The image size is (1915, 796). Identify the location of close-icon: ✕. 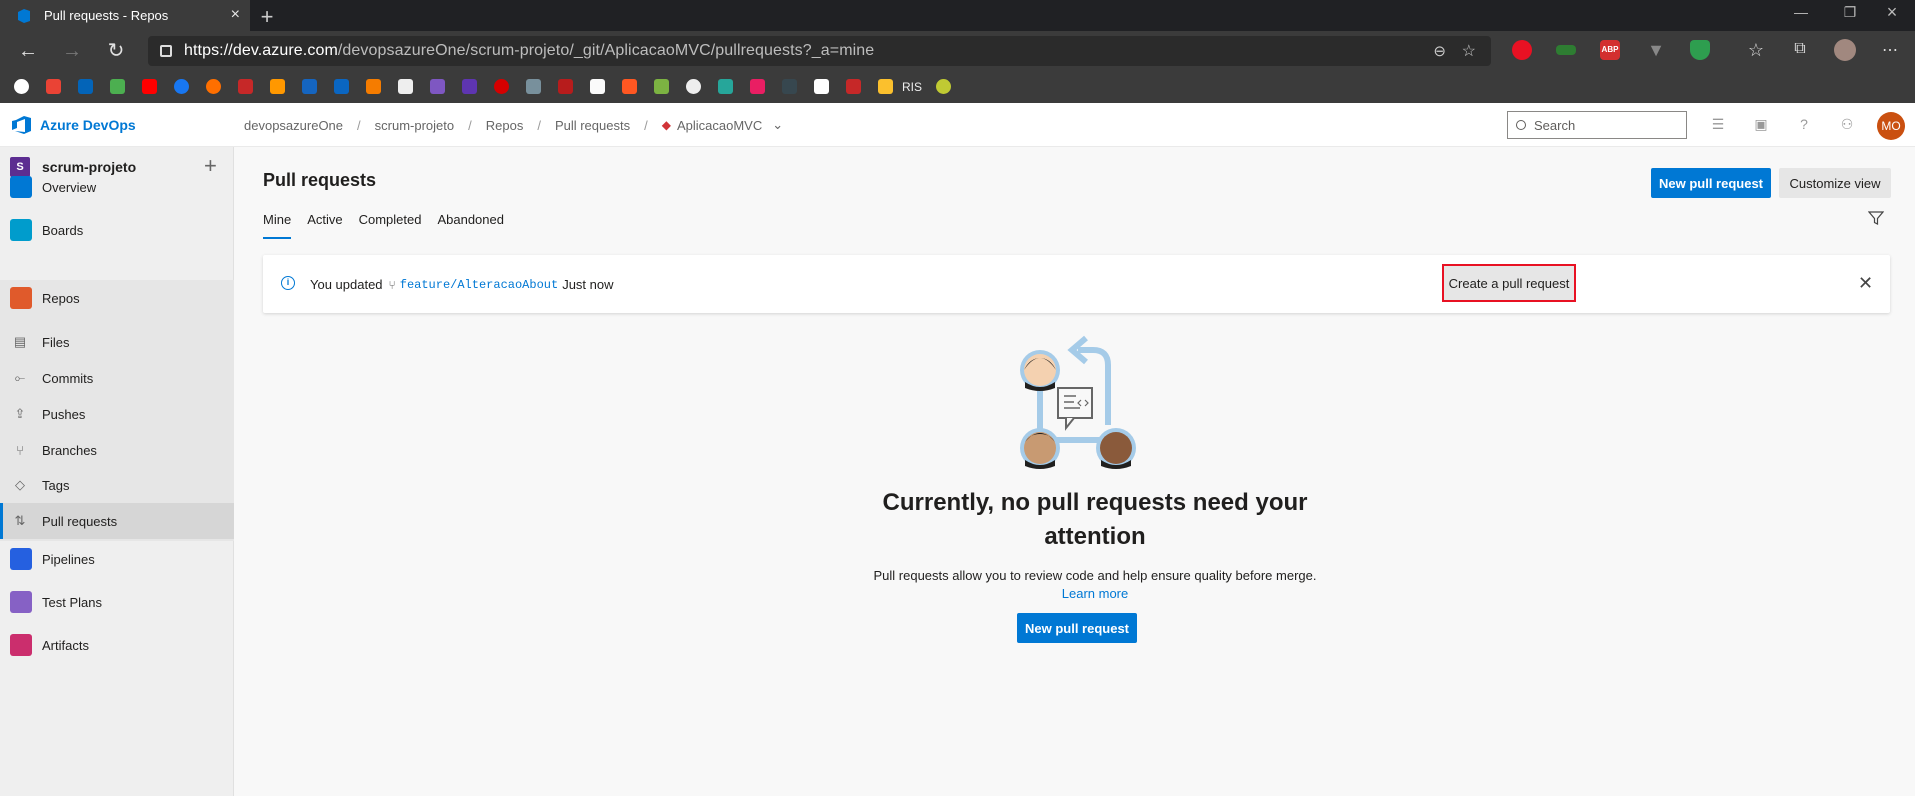
(1865, 283).